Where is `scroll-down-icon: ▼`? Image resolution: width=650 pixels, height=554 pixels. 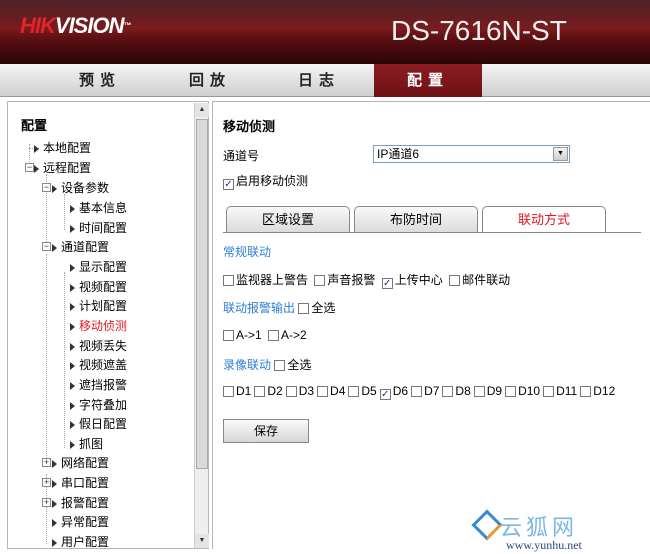 scroll-down-icon: ▼ is located at coordinates (202, 541).